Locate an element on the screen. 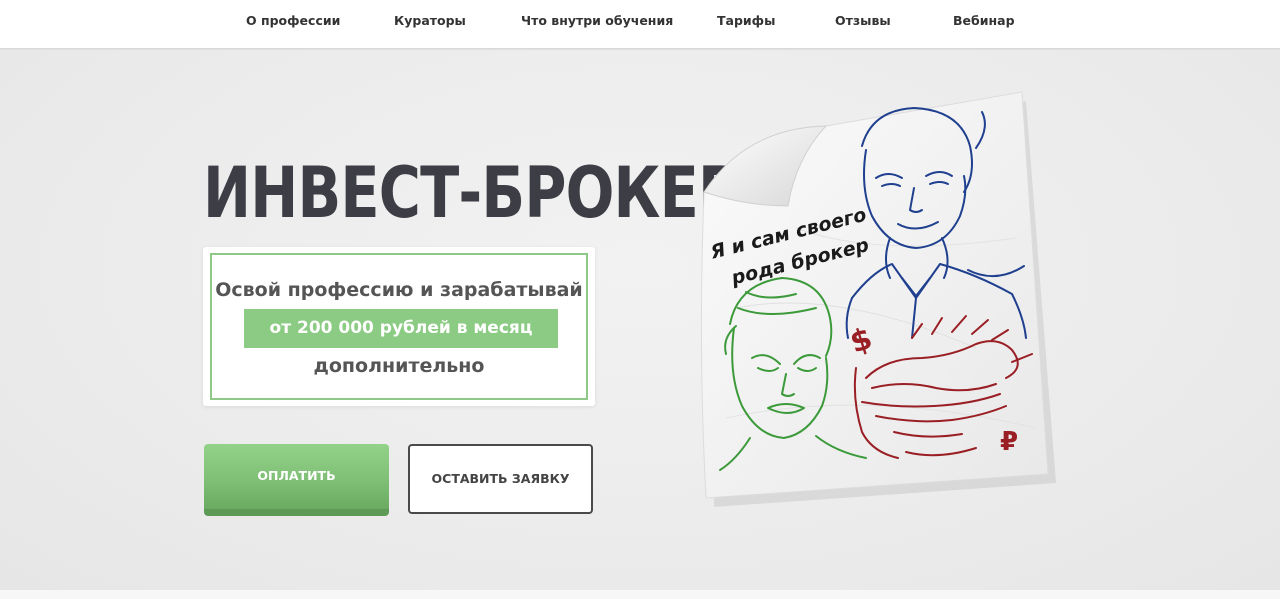 The height and width of the screenshot is (599, 1280). page-title: ИНВЕСТ-БРОКЕР is located at coordinates (471, 193).